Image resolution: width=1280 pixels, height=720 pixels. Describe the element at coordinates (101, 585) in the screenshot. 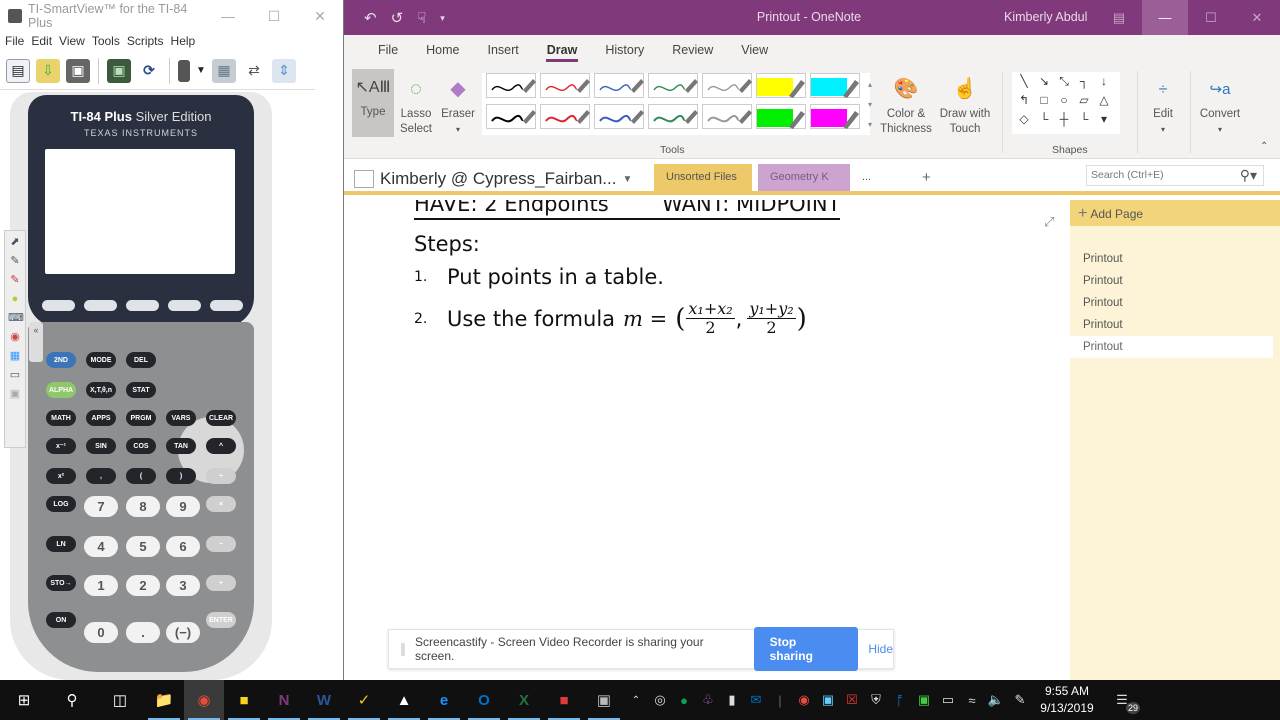

I see `calc-key: 1` at that location.